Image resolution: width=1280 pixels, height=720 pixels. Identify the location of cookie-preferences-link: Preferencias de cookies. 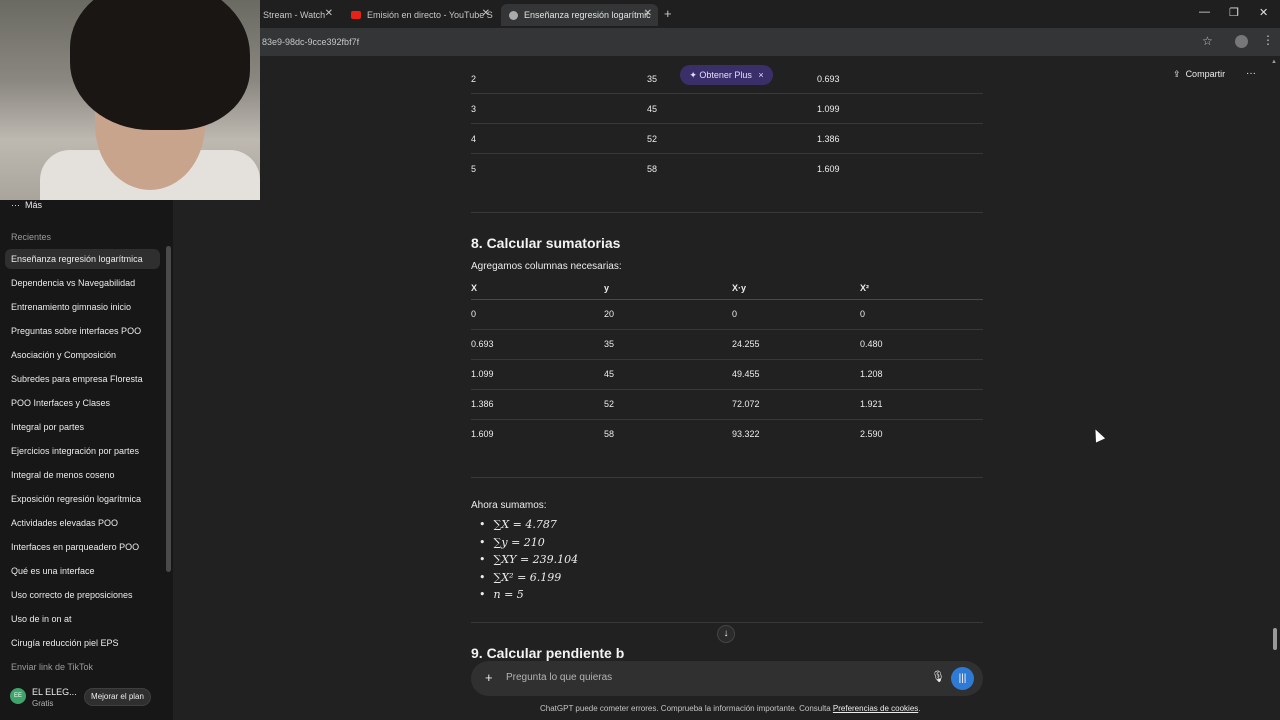
(875, 708).